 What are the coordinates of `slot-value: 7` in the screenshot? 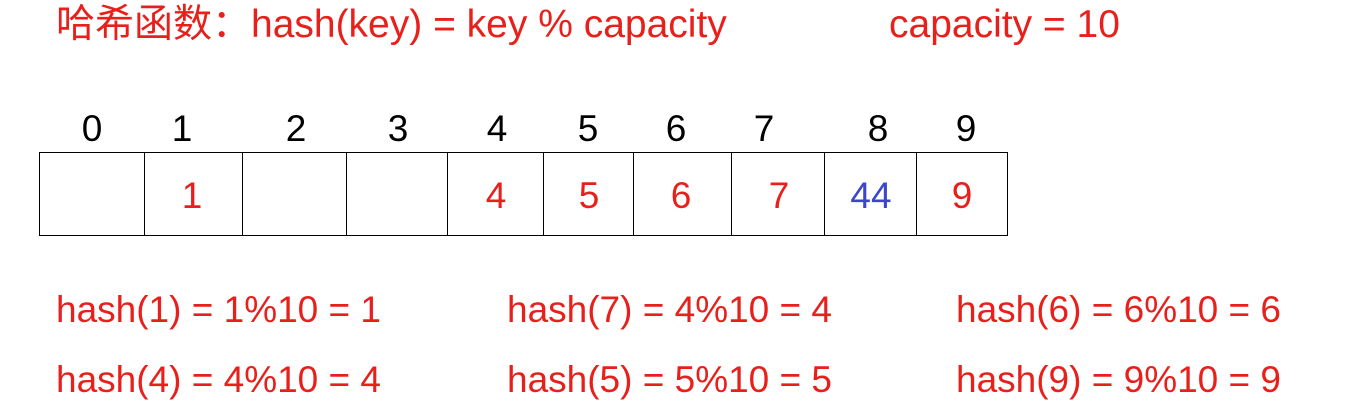 It's located at (779, 195).